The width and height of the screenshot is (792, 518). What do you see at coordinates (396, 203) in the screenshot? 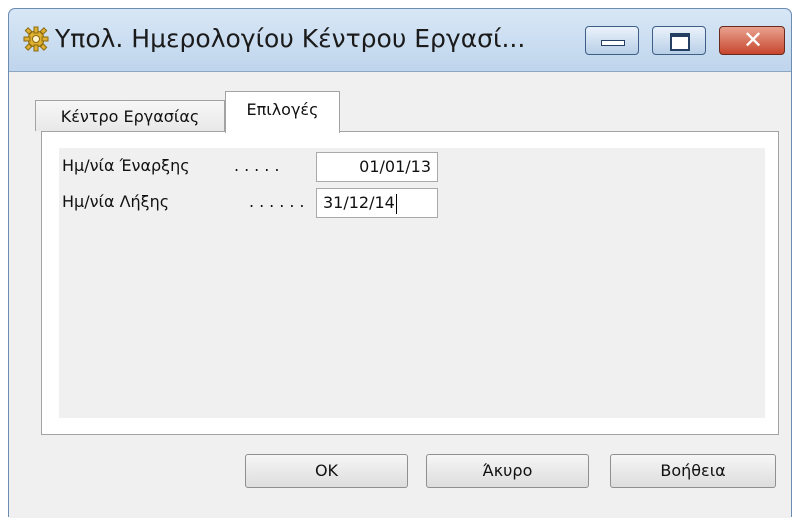
I see `text-caret` at bounding box center [396, 203].